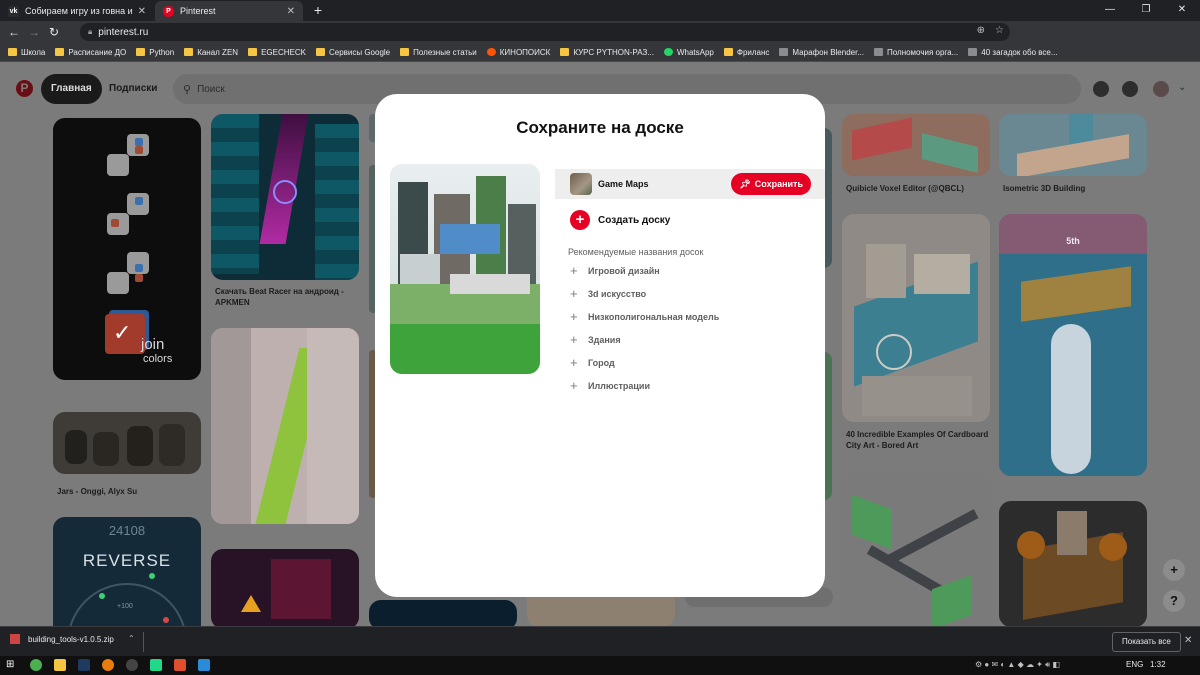 This screenshot has width=1200, height=675. What do you see at coordinates (71, 639) in the screenshot?
I see `download-filename: building_tools-v1.0.5.zip` at bounding box center [71, 639].